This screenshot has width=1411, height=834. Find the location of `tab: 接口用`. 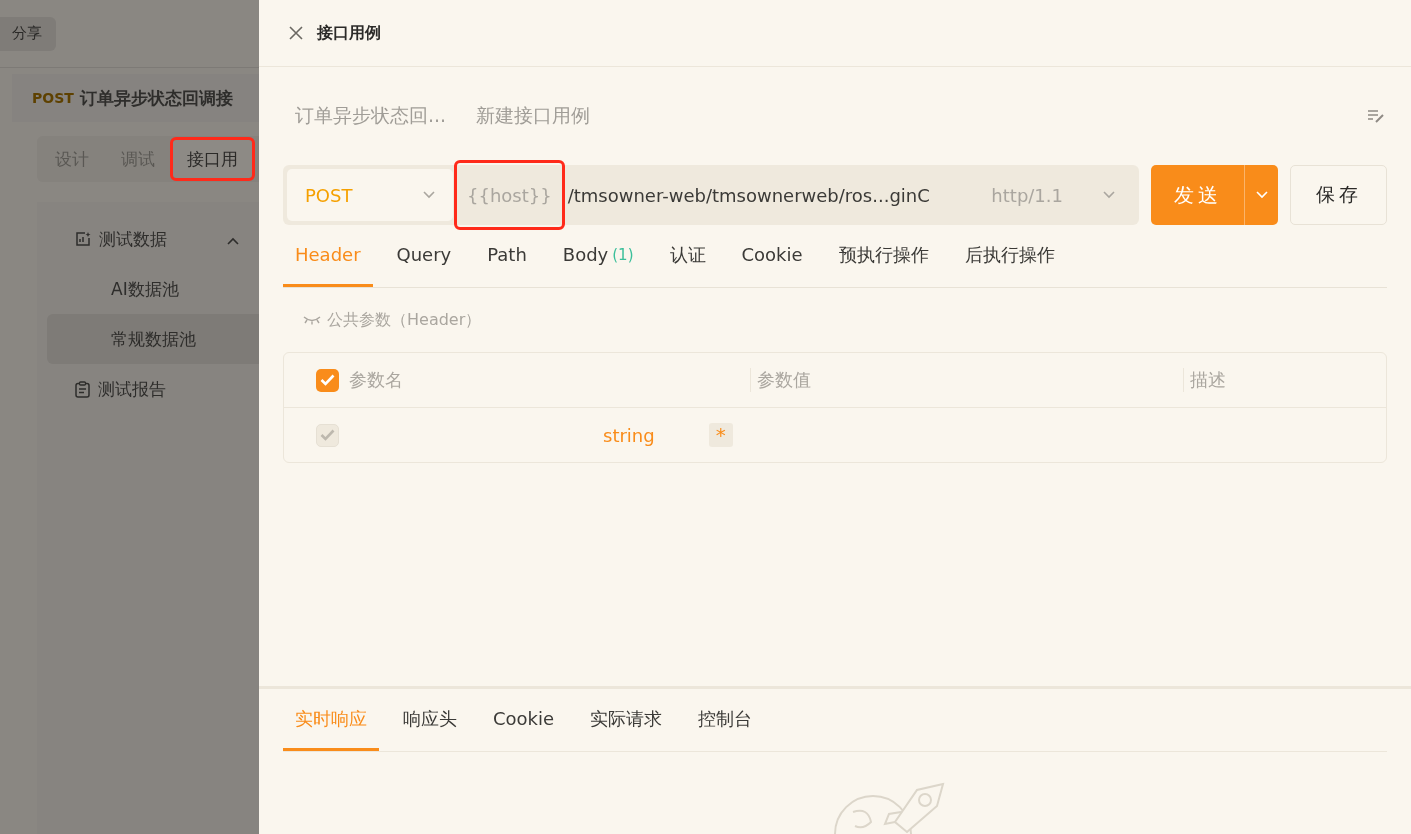

tab: 接口用 is located at coordinates (212, 159).